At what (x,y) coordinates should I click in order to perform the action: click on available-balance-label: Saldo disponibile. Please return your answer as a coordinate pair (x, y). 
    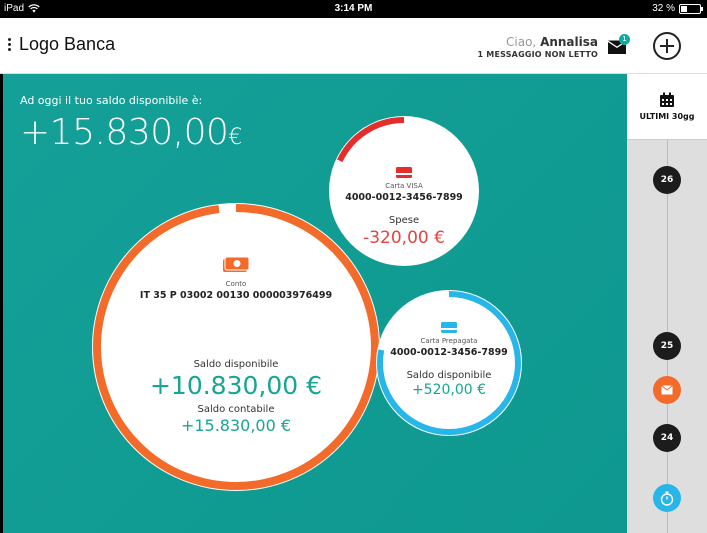
    Looking at the image, I should click on (236, 364).